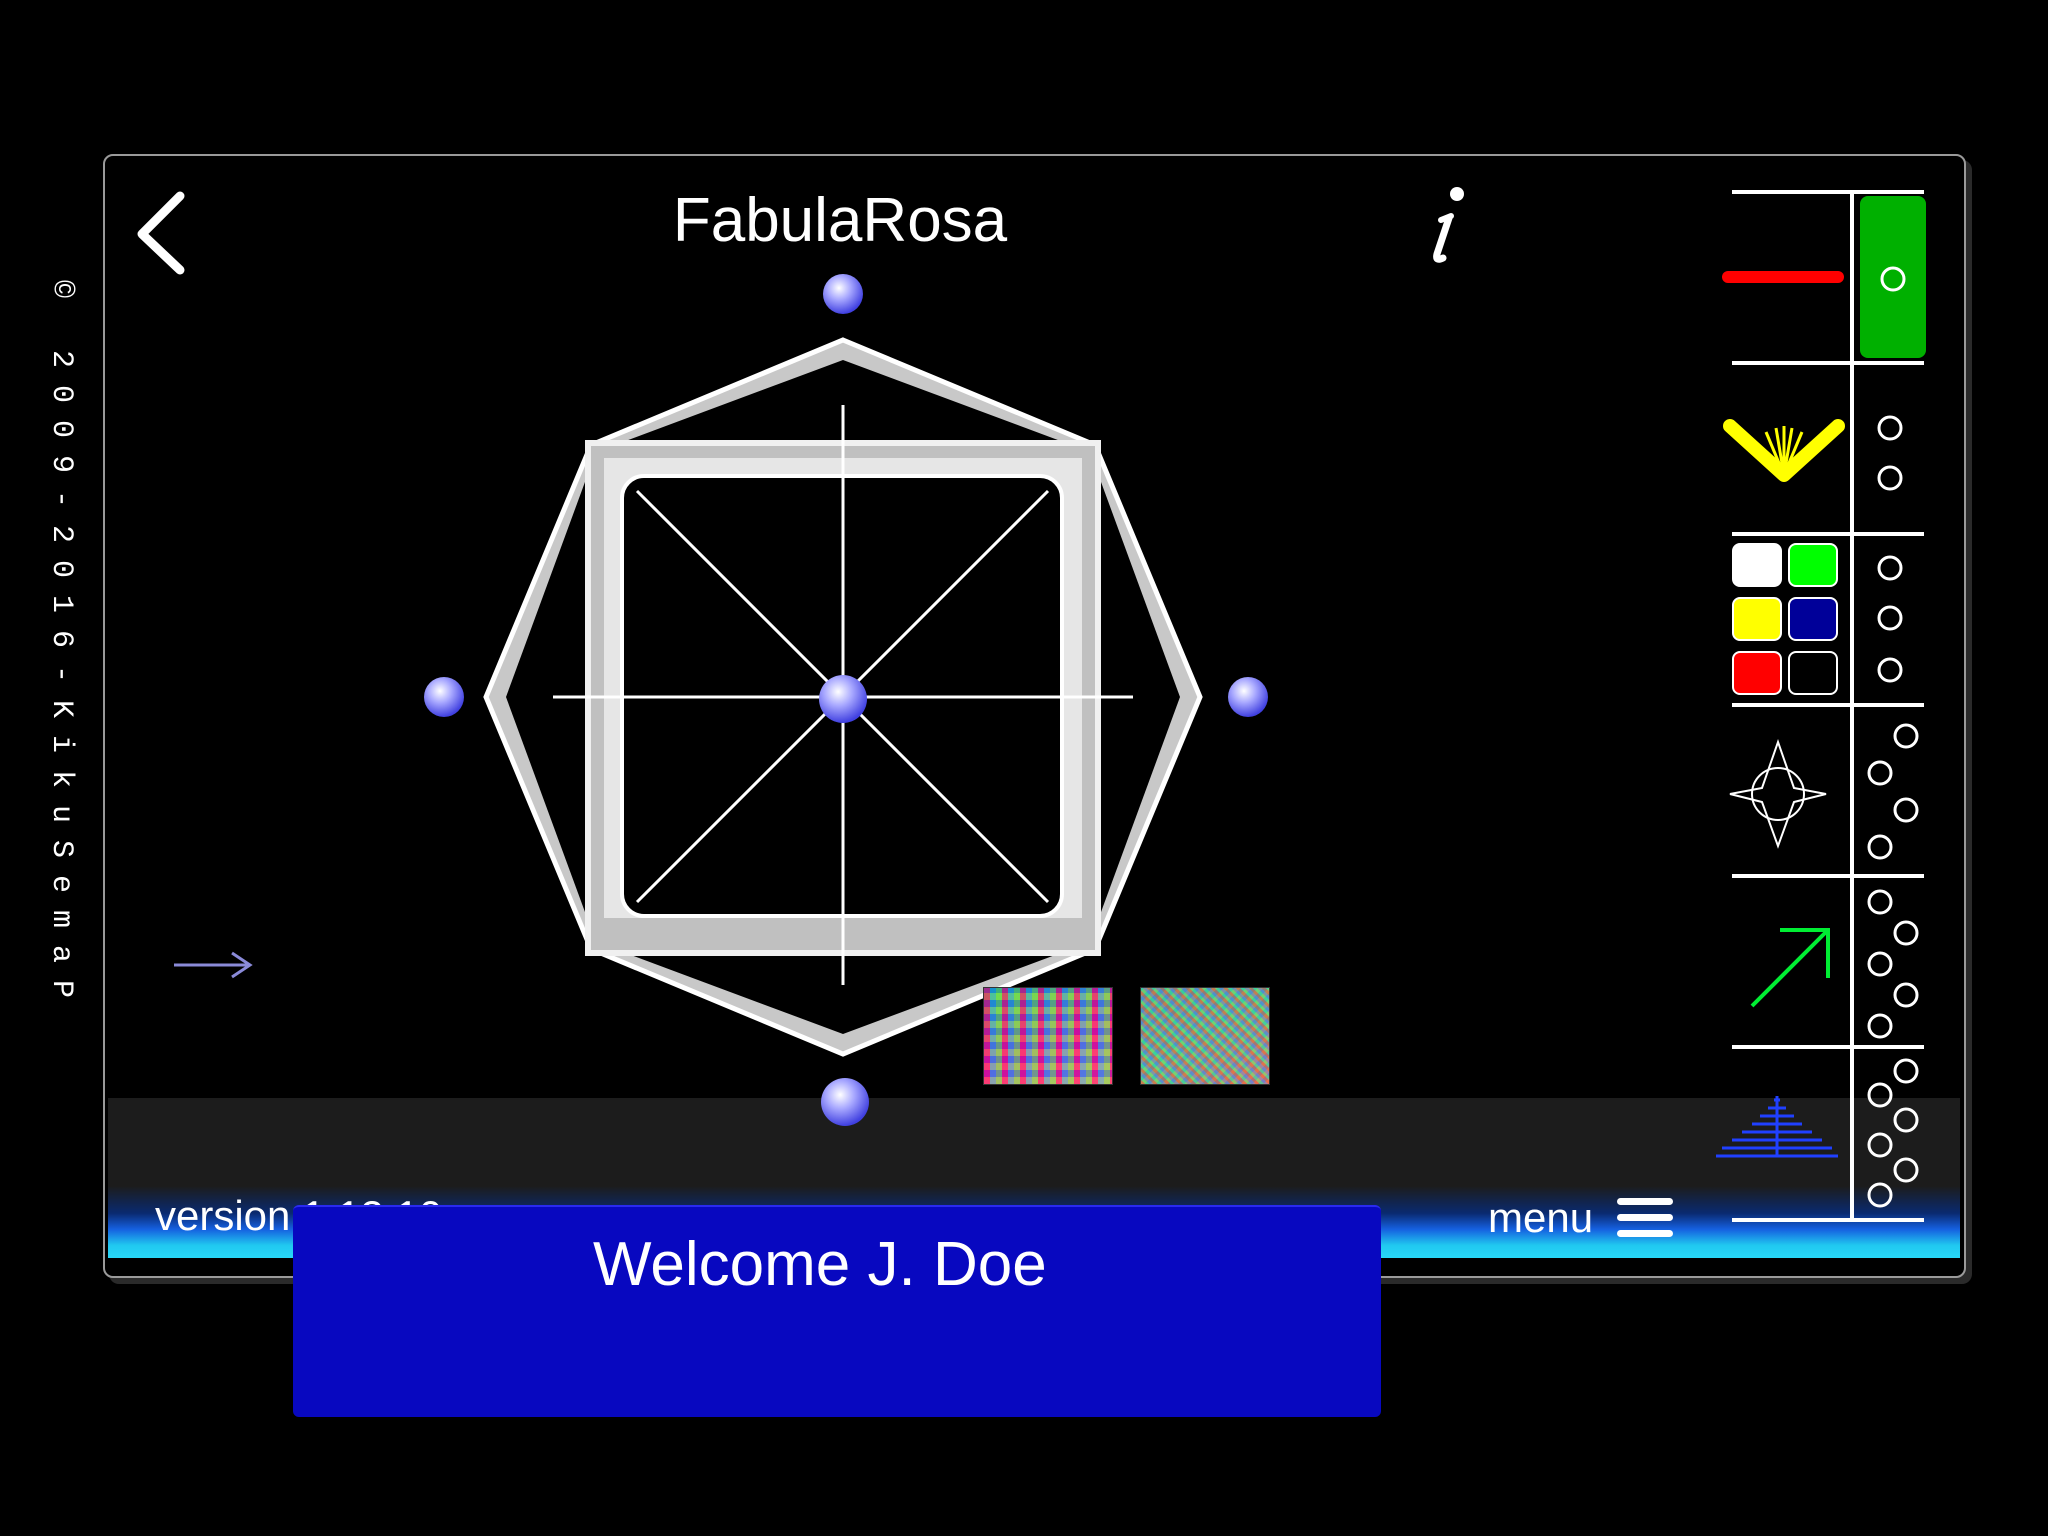  I want to click on handle-bottom, so click(845, 1102).